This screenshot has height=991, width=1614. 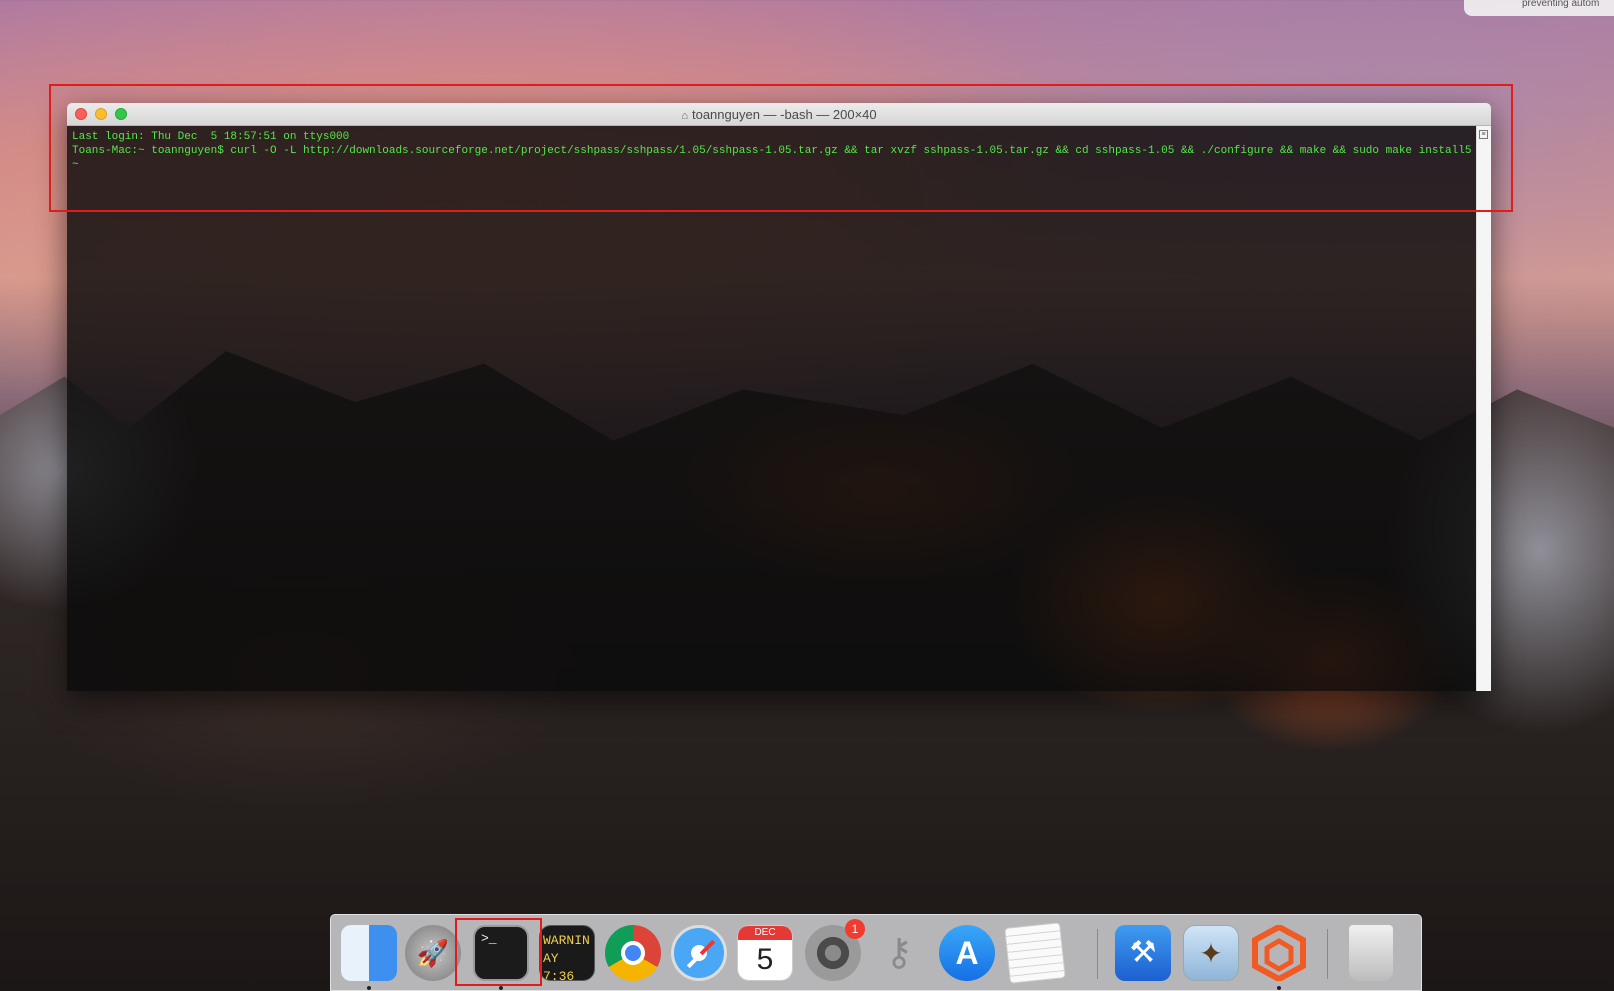 I want to click on notification-text: preventing autom, so click(x=1561, y=4).